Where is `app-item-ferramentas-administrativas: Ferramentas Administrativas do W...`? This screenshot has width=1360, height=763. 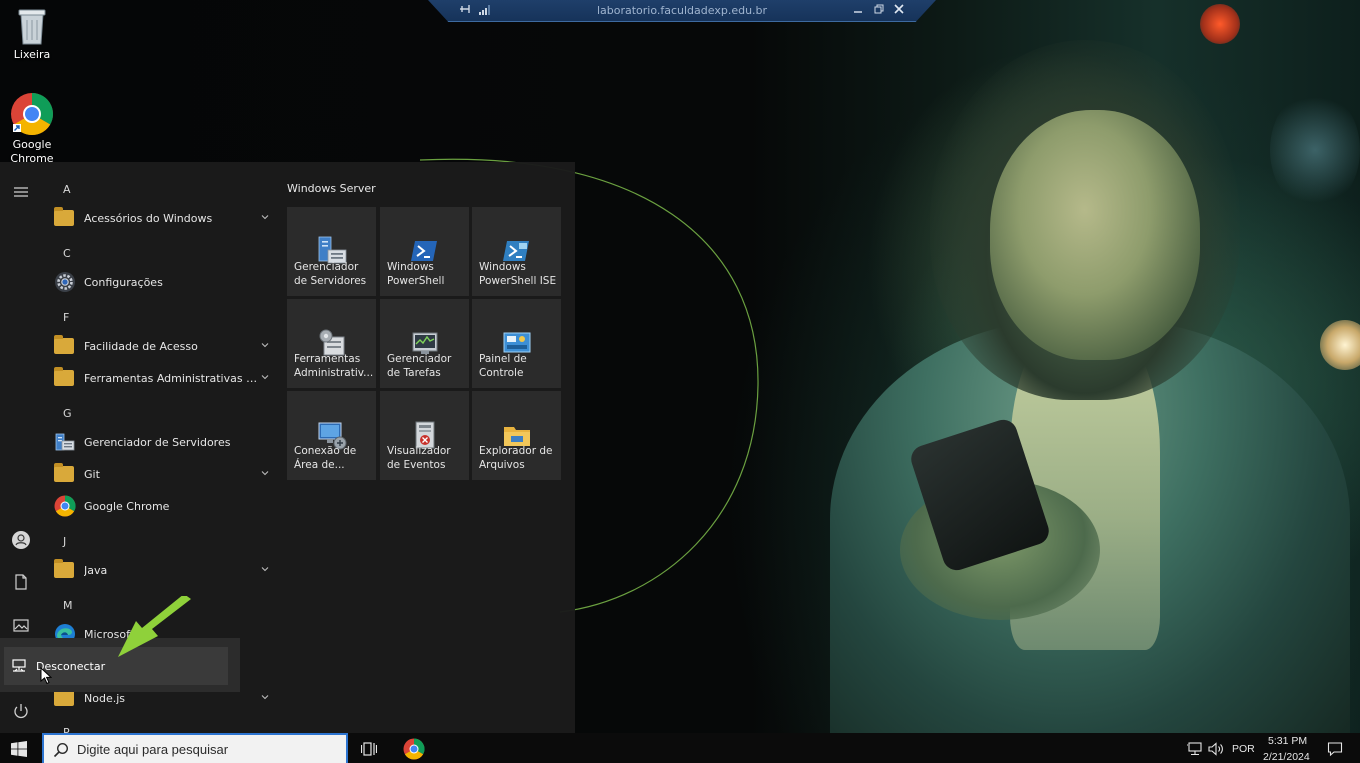 app-item-ferramentas-administrativas: Ferramentas Administrativas do W... is located at coordinates (162, 378).